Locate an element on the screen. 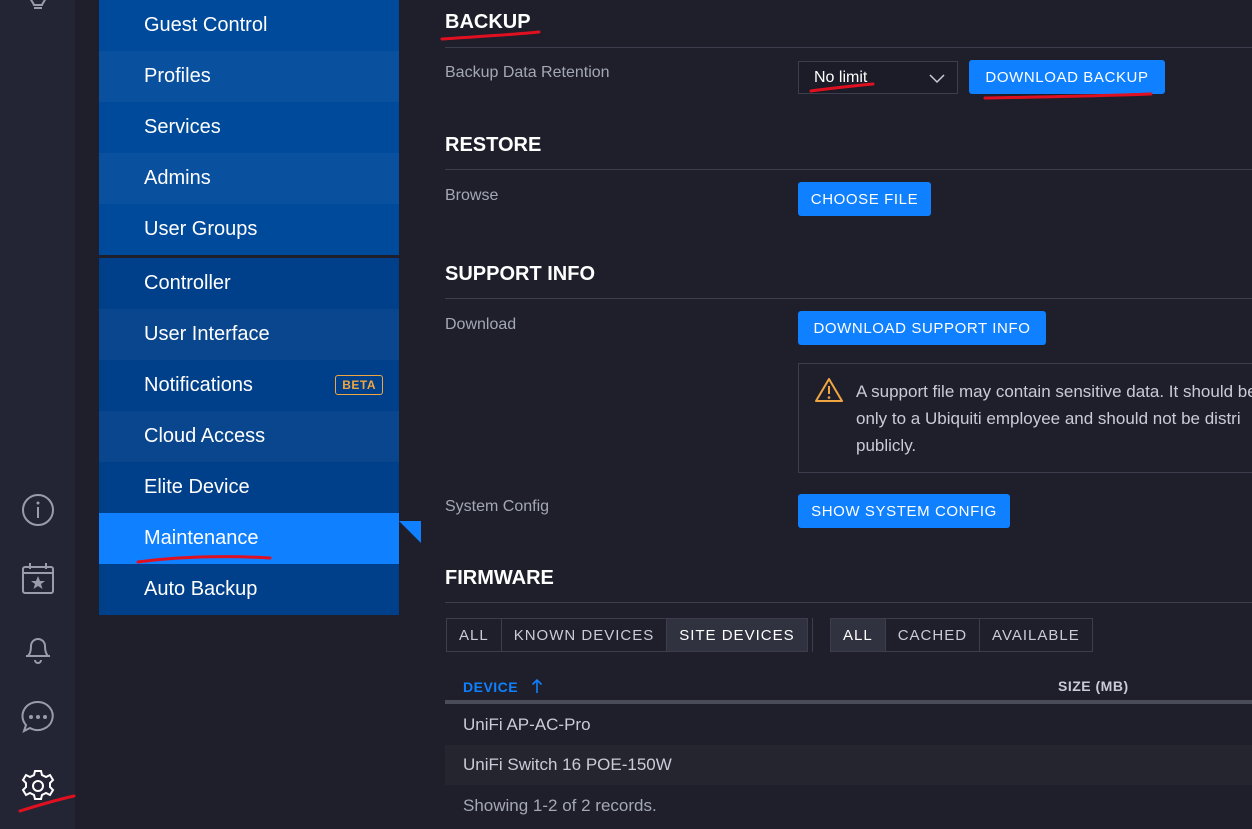 This screenshot has width=1252, height=829. device-name: UniFi AP-AC-Pro is located at coordinates (527, 724).